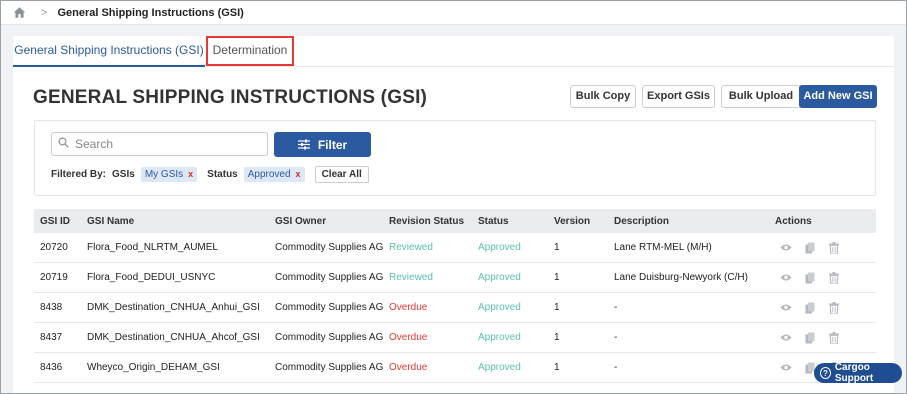 Image resolution: width=907 pixels, height=394 pixels. I want to click on col-gsi-name: GSI Name, so click(110, 221).